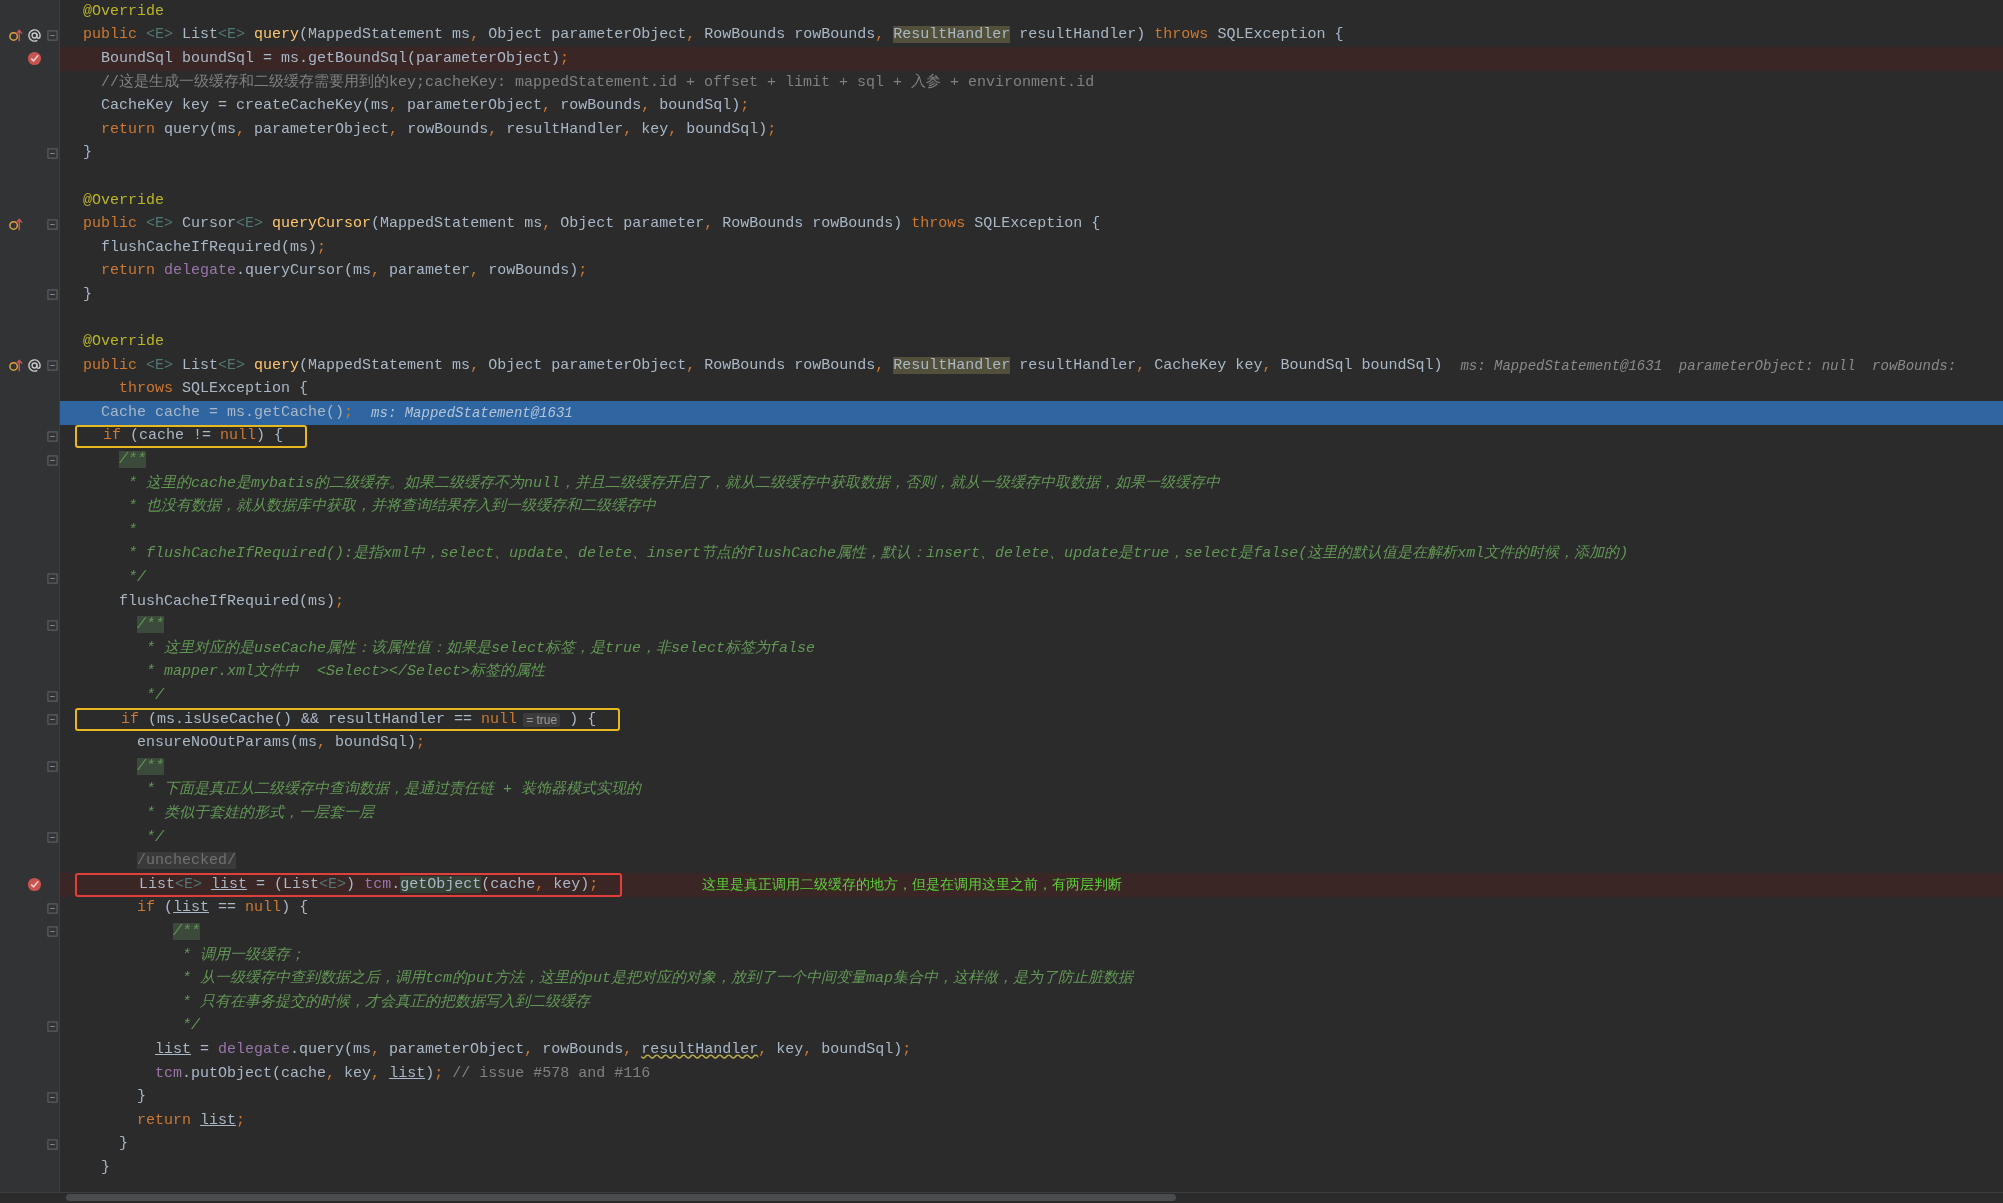 Image resolution: width=2003 pixels, height=1203 pixels. I want to click on code-line: * flushCacheIfRequired():是指xml中，select、update、delete、insert节点的flushCache属性，默认：insert、delete、update是true，select是false(这里的默认值是在解析xml文件的时候，添加的), so click(878, 554).